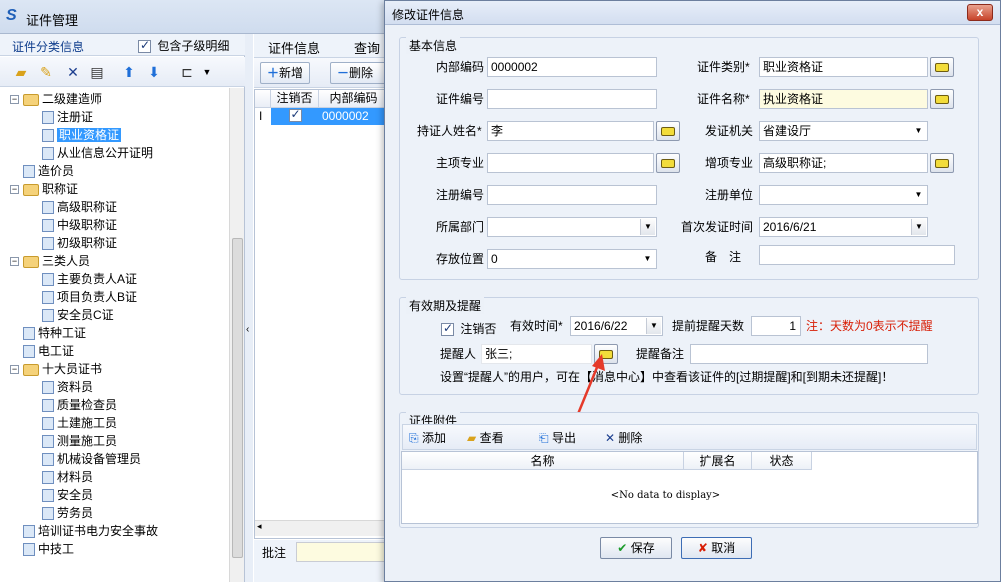  I want to click on memo-input, so click(341, 552).